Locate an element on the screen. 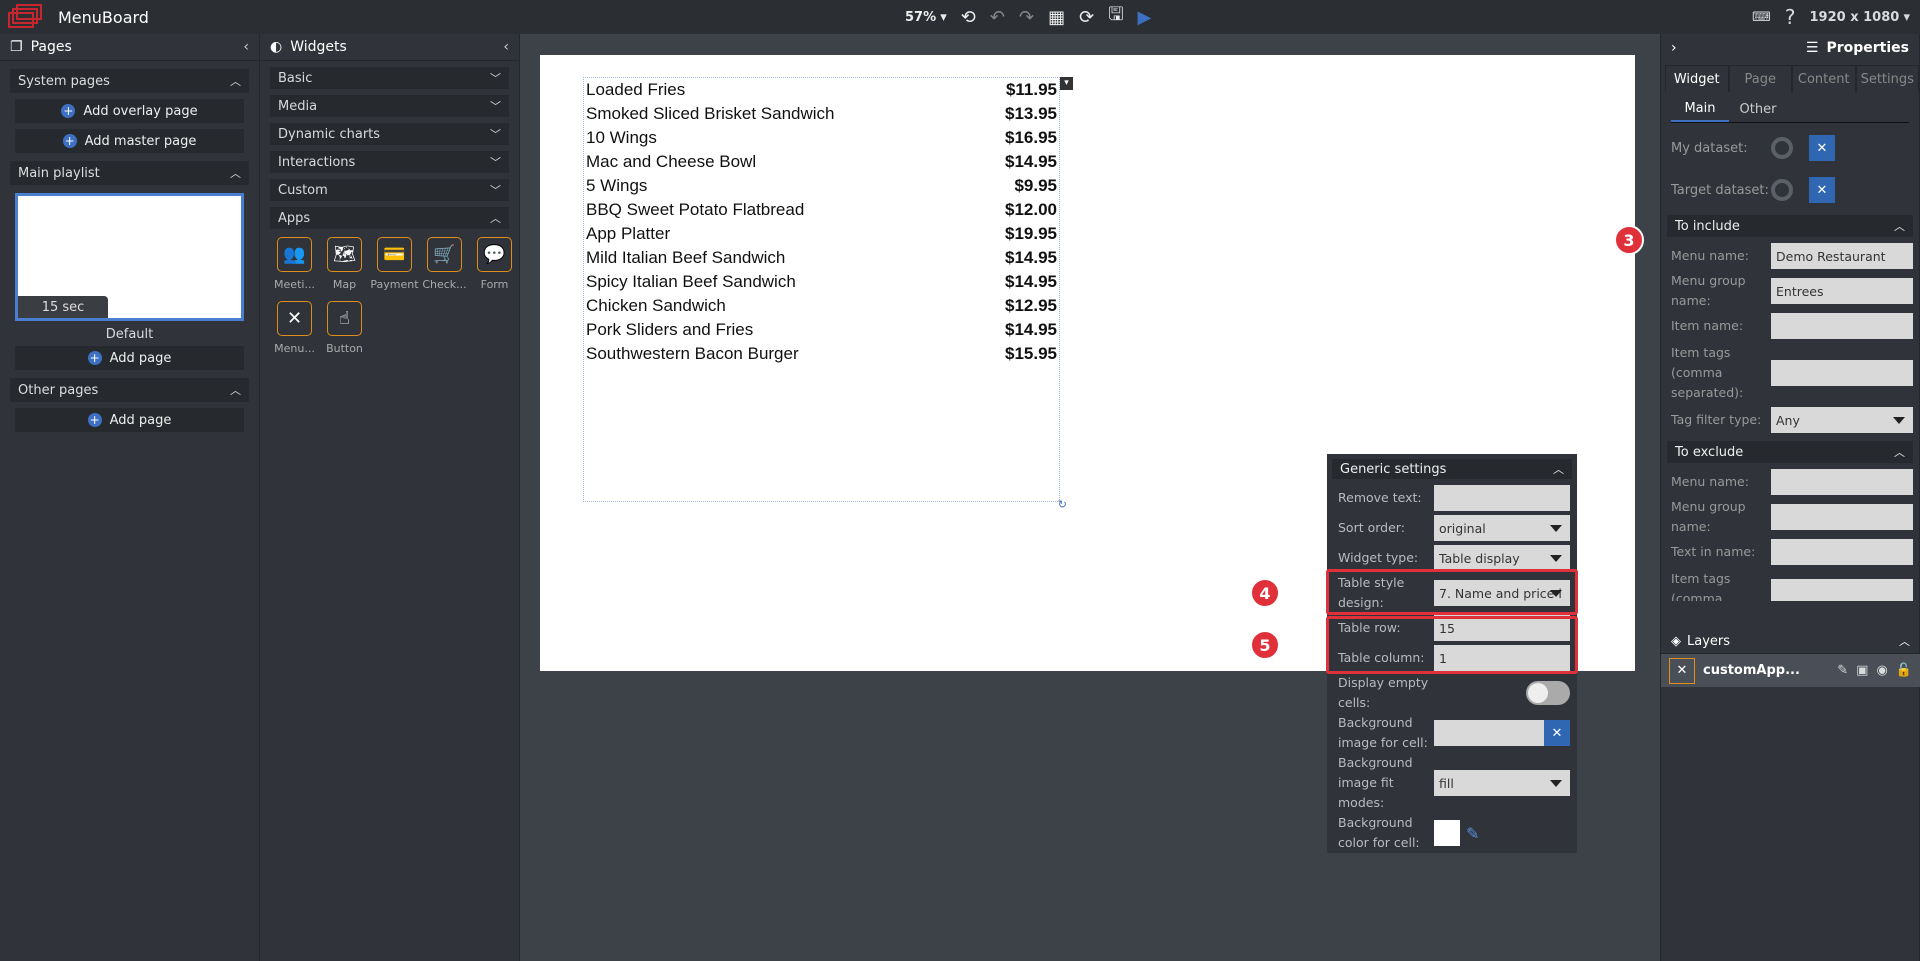  zoom-dropdown: 57% ▾ is located at coordinates (926, 17).